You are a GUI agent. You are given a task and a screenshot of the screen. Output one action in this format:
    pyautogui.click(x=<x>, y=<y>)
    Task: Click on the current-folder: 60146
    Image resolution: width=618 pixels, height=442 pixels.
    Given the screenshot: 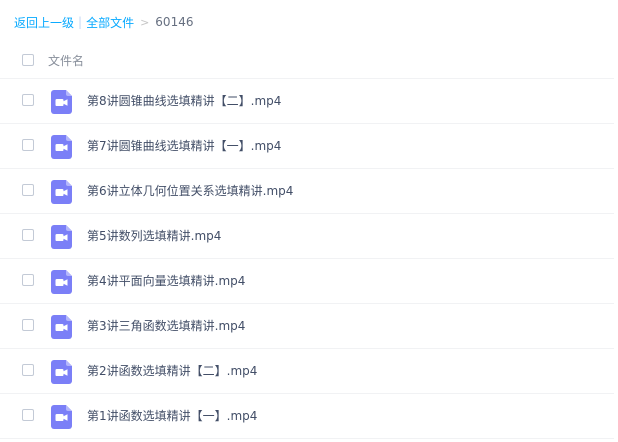 What is the action you would take?
    pyautogui.click(x=174, y=22)
    